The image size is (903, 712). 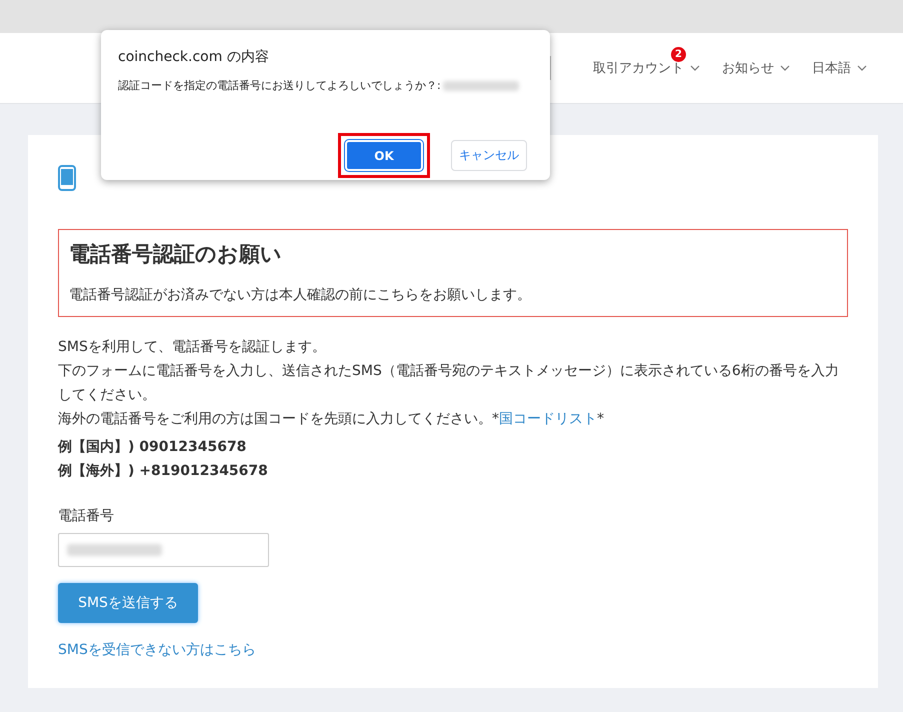 What do you see at coordinates (176, 254) in the screenshot?
I see `notice-title: 電話番号認証のお願い` at bounding box center [176, 254].